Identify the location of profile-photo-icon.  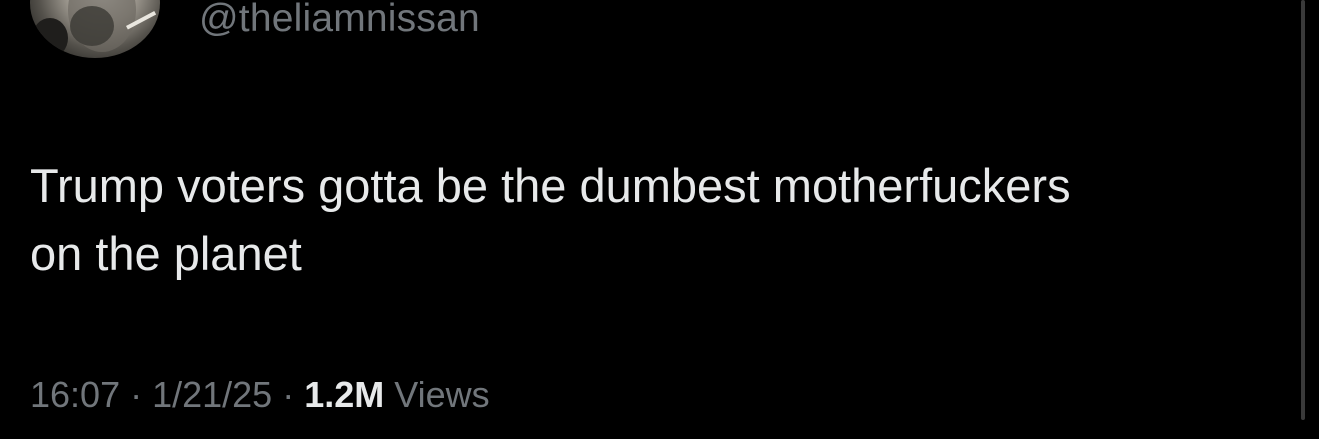
(94, 29).